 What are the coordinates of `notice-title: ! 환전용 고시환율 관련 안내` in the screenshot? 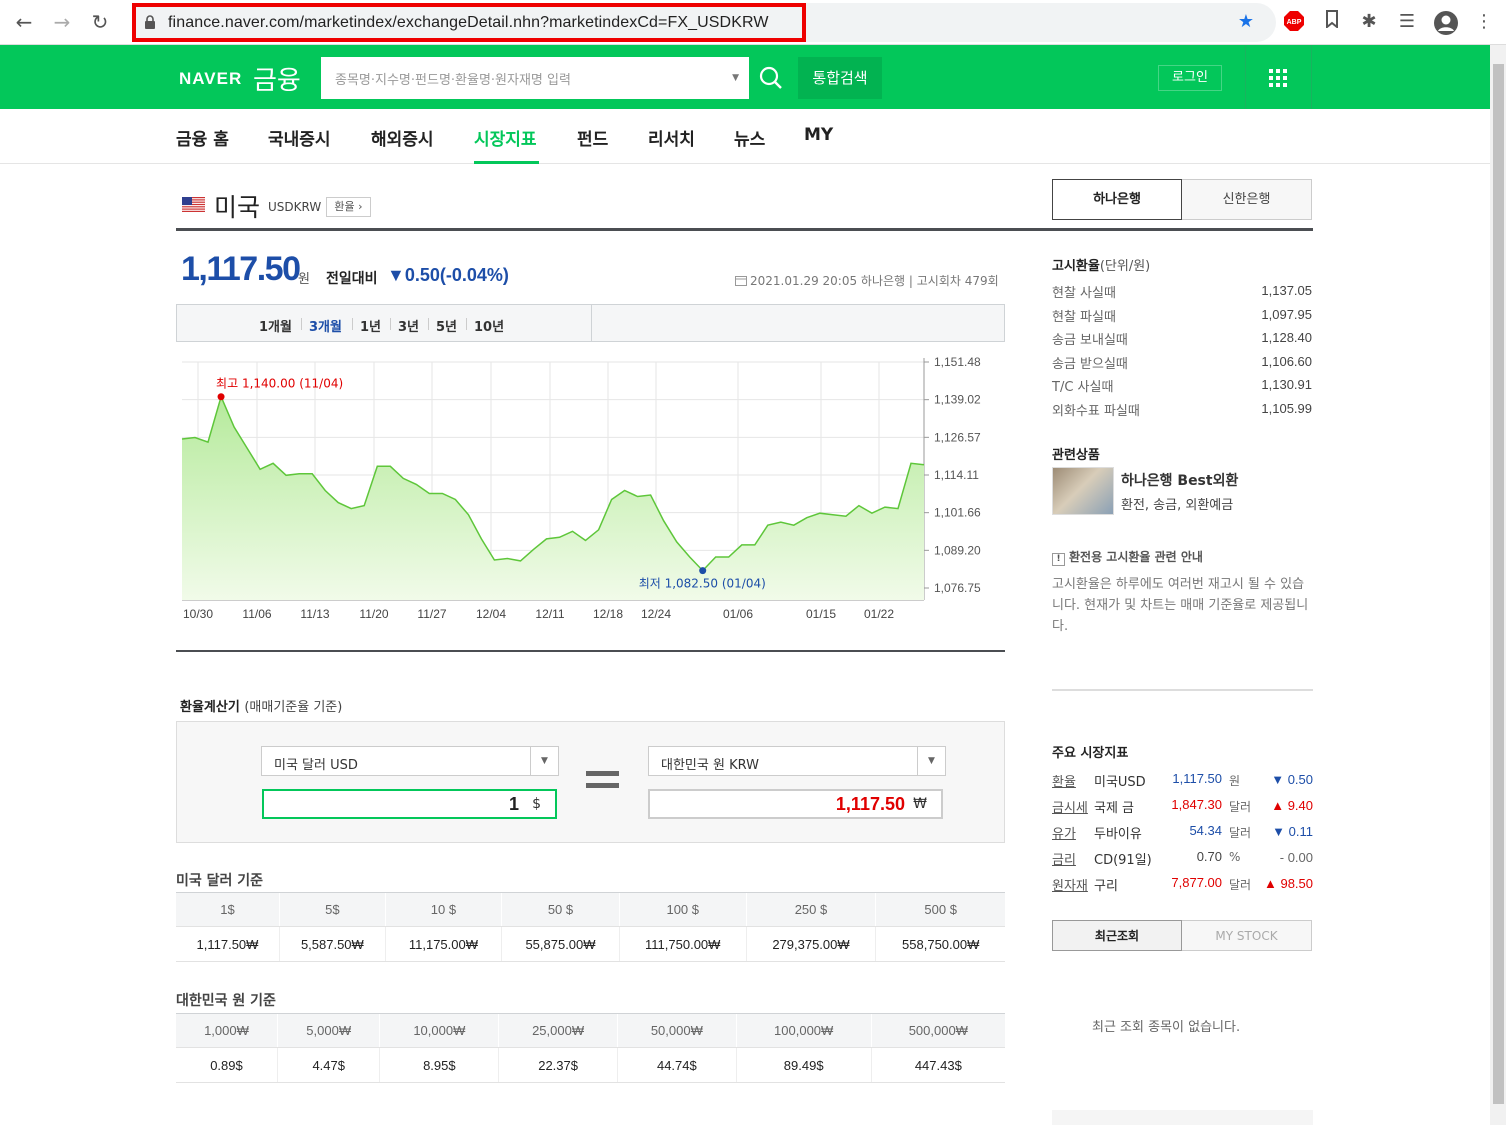 It's located at (1127, 557).